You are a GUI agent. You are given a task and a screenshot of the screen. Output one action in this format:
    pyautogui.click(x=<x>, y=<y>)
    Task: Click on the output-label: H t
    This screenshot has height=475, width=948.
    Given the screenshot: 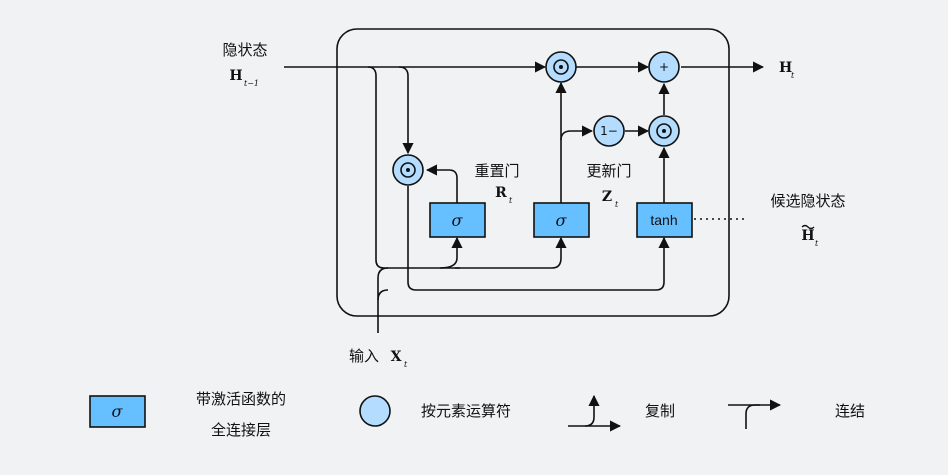 What is the action you would take?
    pyautogui.click(x=787, y=70)
    